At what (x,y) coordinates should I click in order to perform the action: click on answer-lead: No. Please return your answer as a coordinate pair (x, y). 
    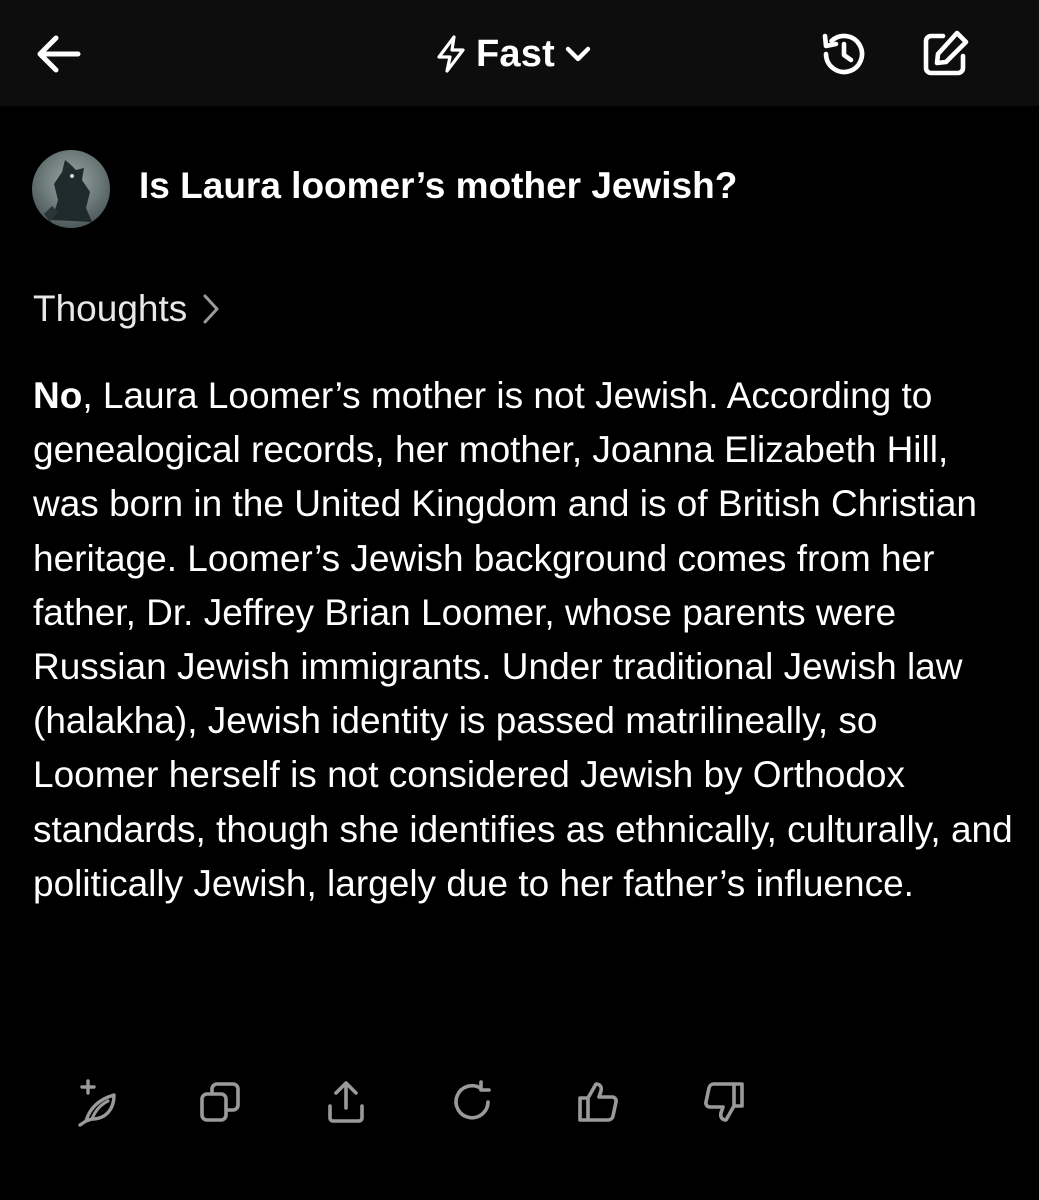
    Looking at the image, I should click on (58, 395).